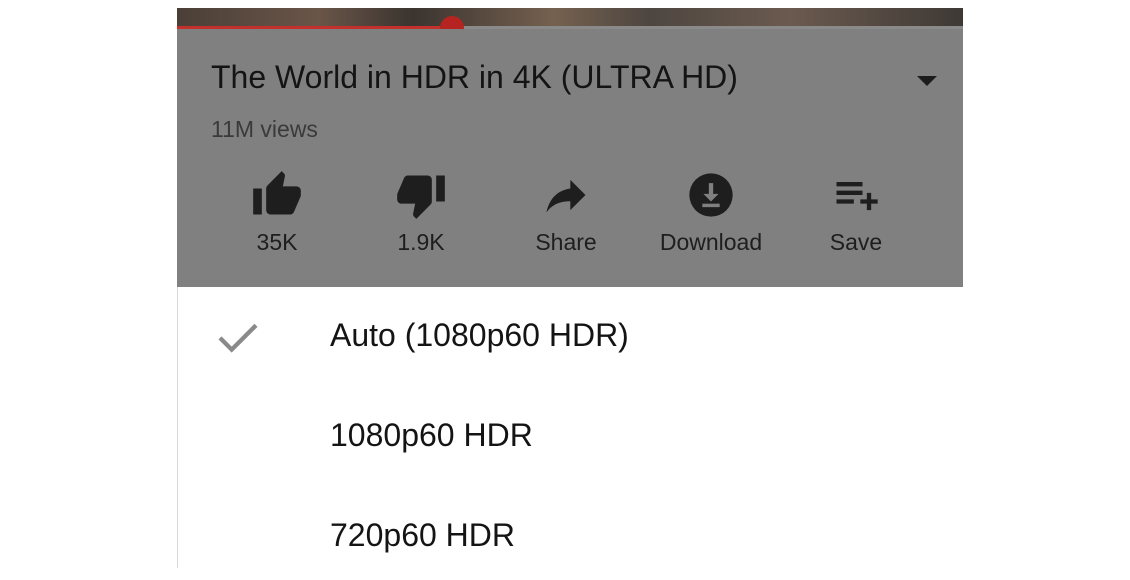 Image resolution: width=1130 pixels, height=580 pixels. I want to click on dislike-button: 1.9K, so click(421, 212).